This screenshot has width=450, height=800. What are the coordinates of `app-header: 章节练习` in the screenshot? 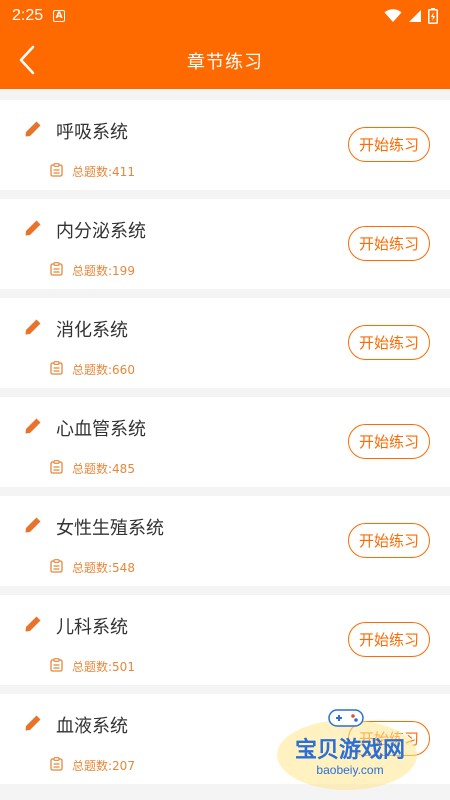 It's located at (225, 60).